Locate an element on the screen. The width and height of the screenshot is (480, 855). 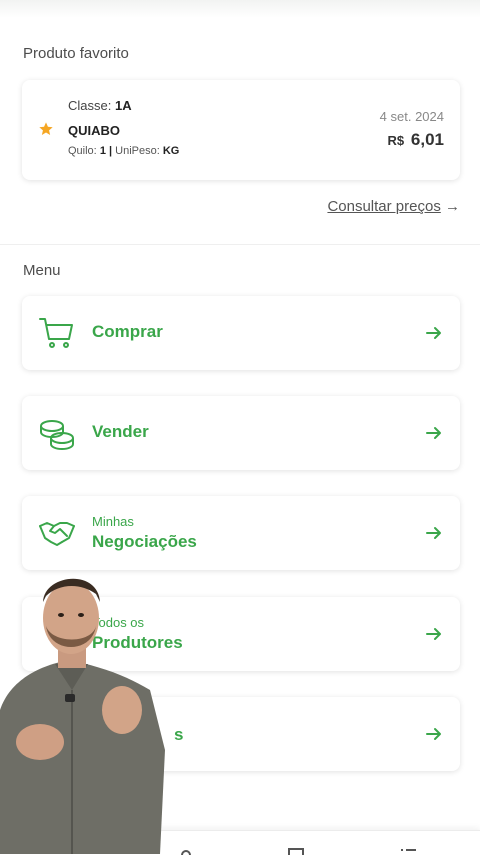
menu-item-vender: Vender is located at coordinates (241, 433).